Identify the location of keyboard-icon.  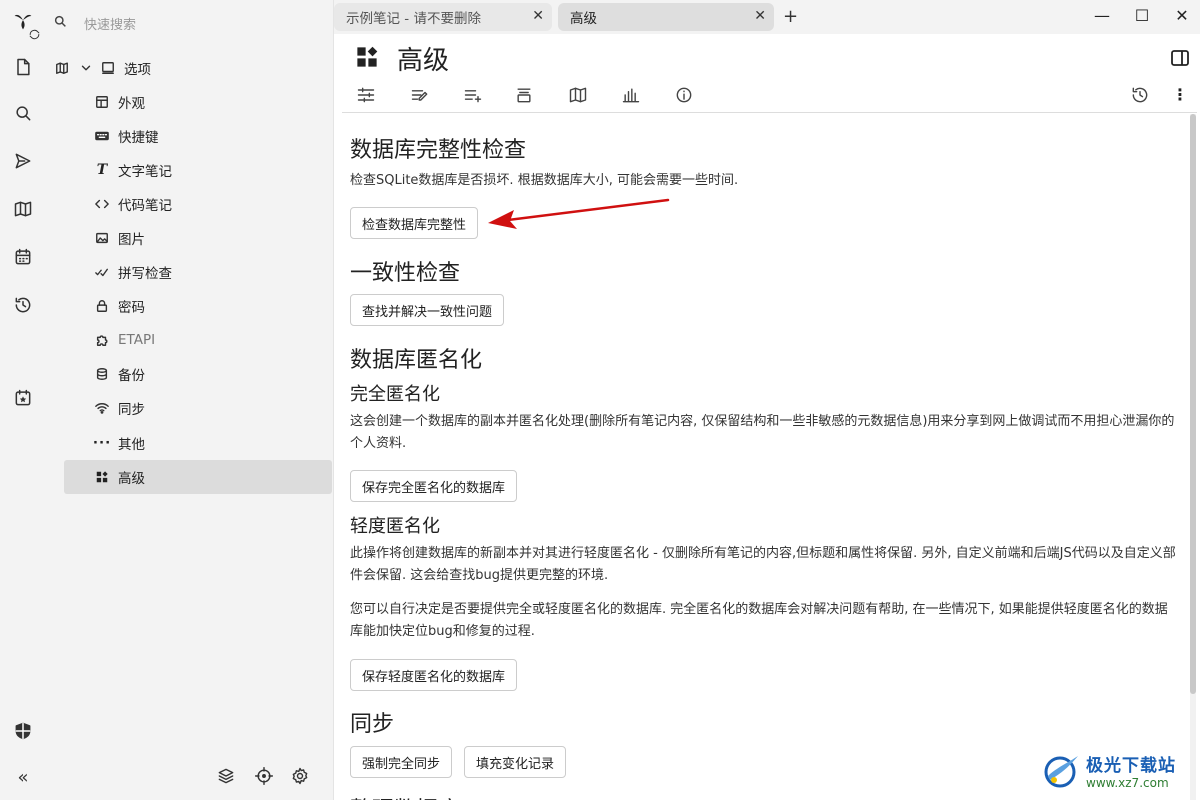
(102, 136).